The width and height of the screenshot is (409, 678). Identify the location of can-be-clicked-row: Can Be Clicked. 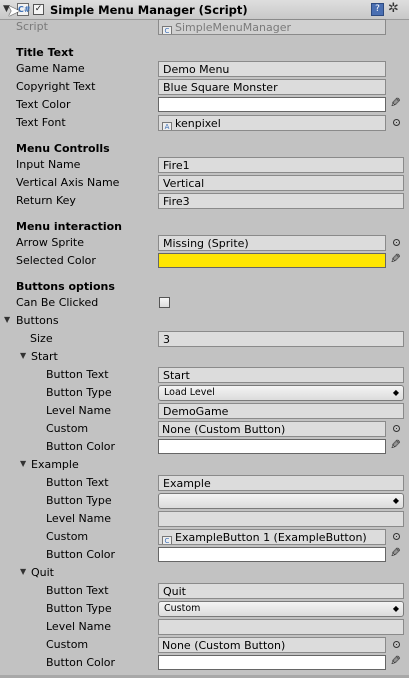
(204, 303).